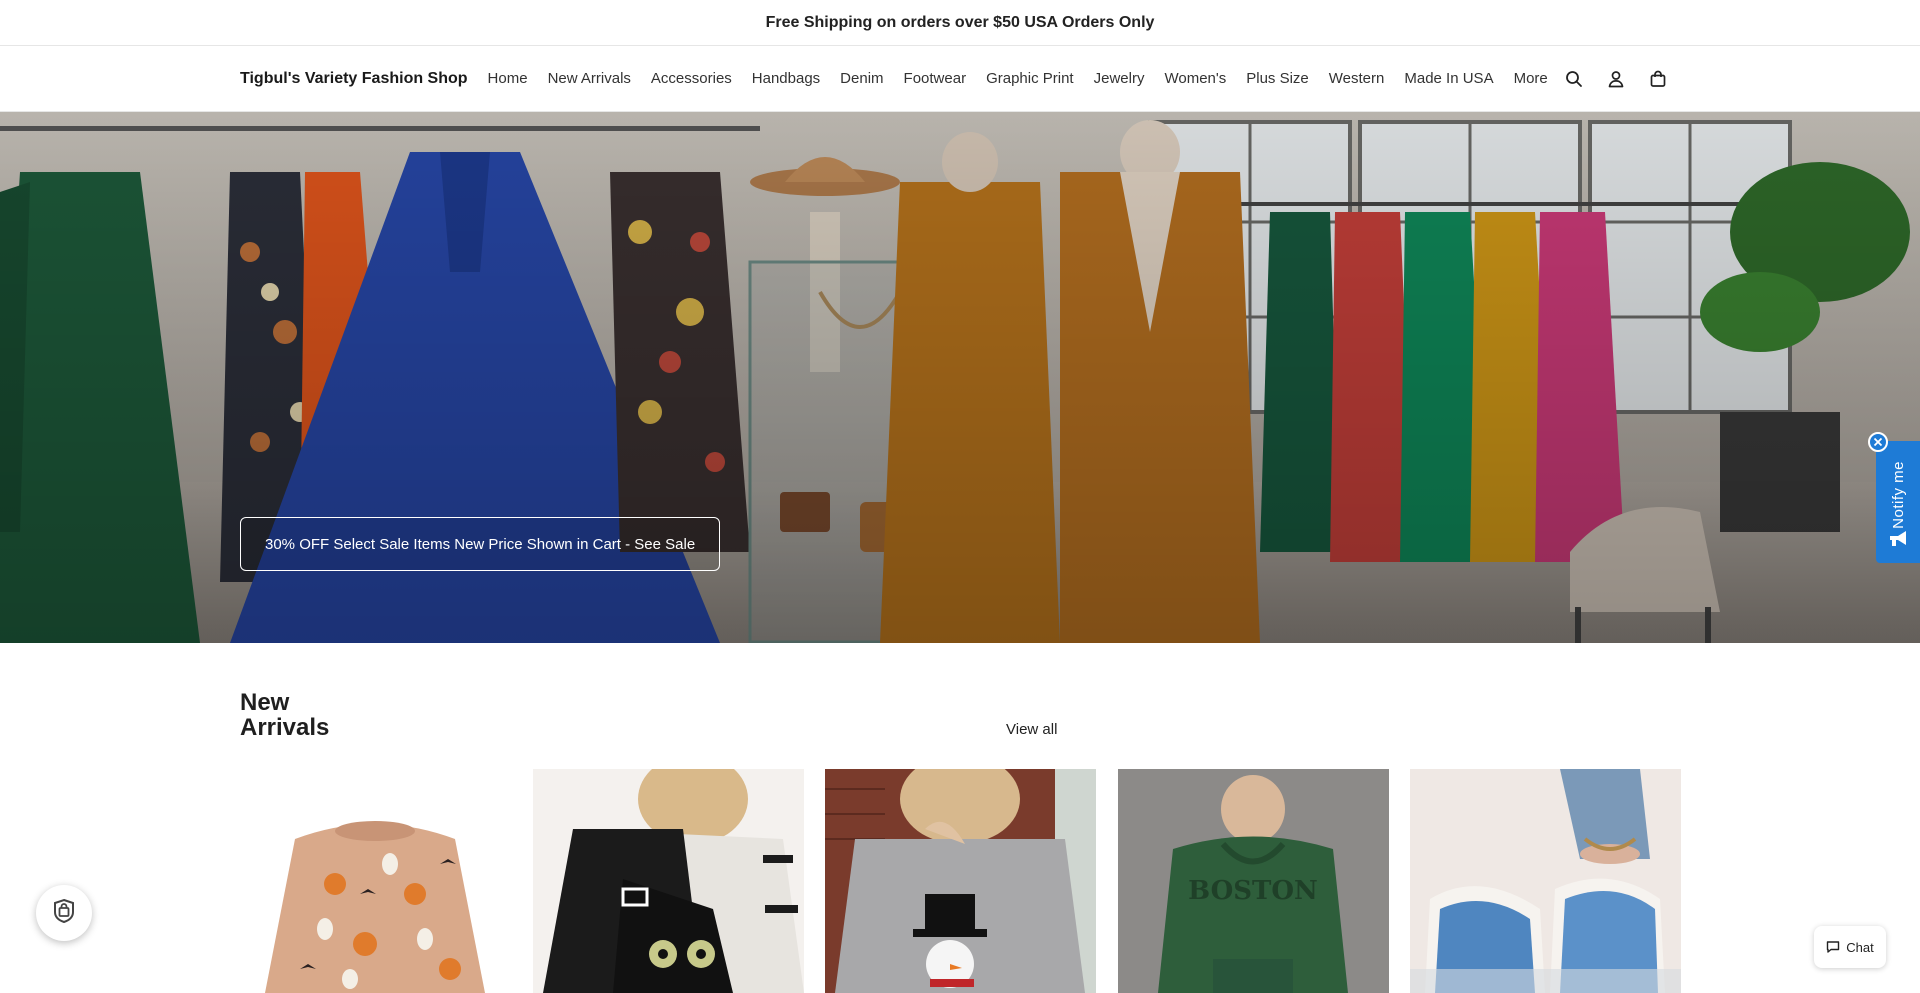 This screenshot has height=993, width=1920. I want to click on shop-badge-button, so click(64, 913).